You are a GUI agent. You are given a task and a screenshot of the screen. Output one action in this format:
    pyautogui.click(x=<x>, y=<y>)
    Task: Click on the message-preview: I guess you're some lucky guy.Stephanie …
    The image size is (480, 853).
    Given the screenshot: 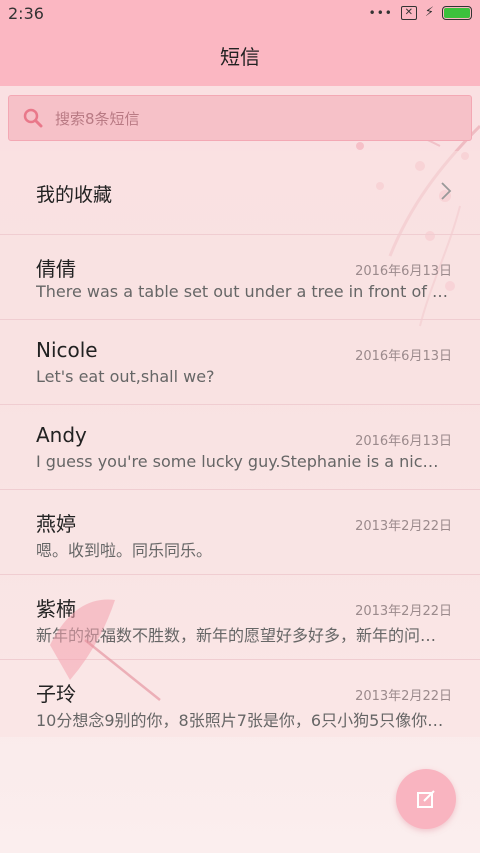 What is the action you would take?
    pyautogui.click(x=242, y=461)
    